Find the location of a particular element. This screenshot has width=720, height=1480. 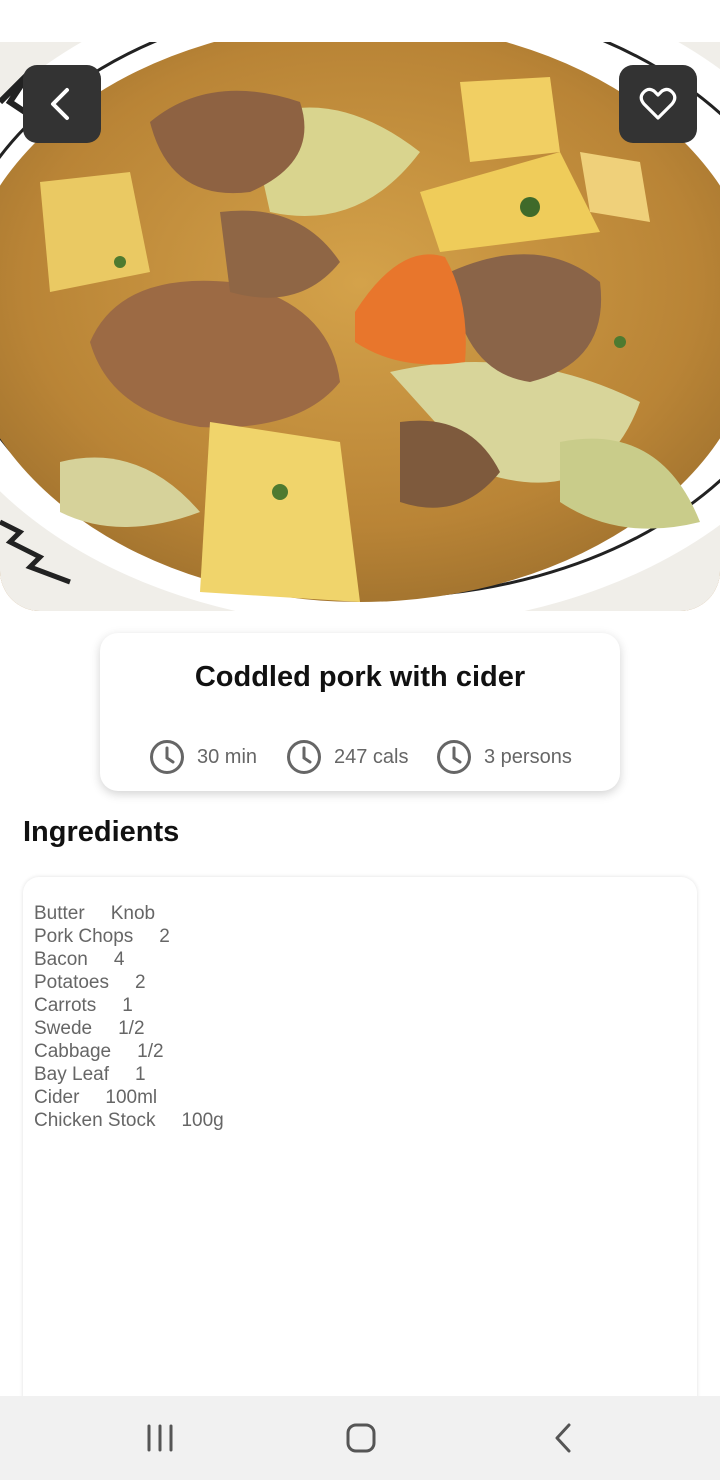

ingredient-name: Carrots is located at coordinates (65, 1005).